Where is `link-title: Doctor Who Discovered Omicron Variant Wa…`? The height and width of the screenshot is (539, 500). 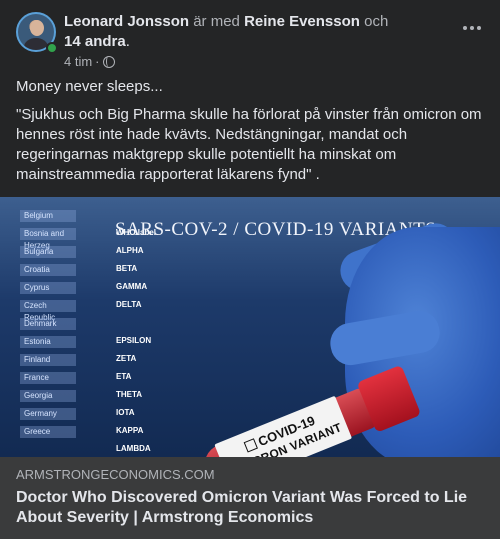 link-title: Doctor Who Discovered Omicron Variant Wa… is located at coordinates (250, 508).